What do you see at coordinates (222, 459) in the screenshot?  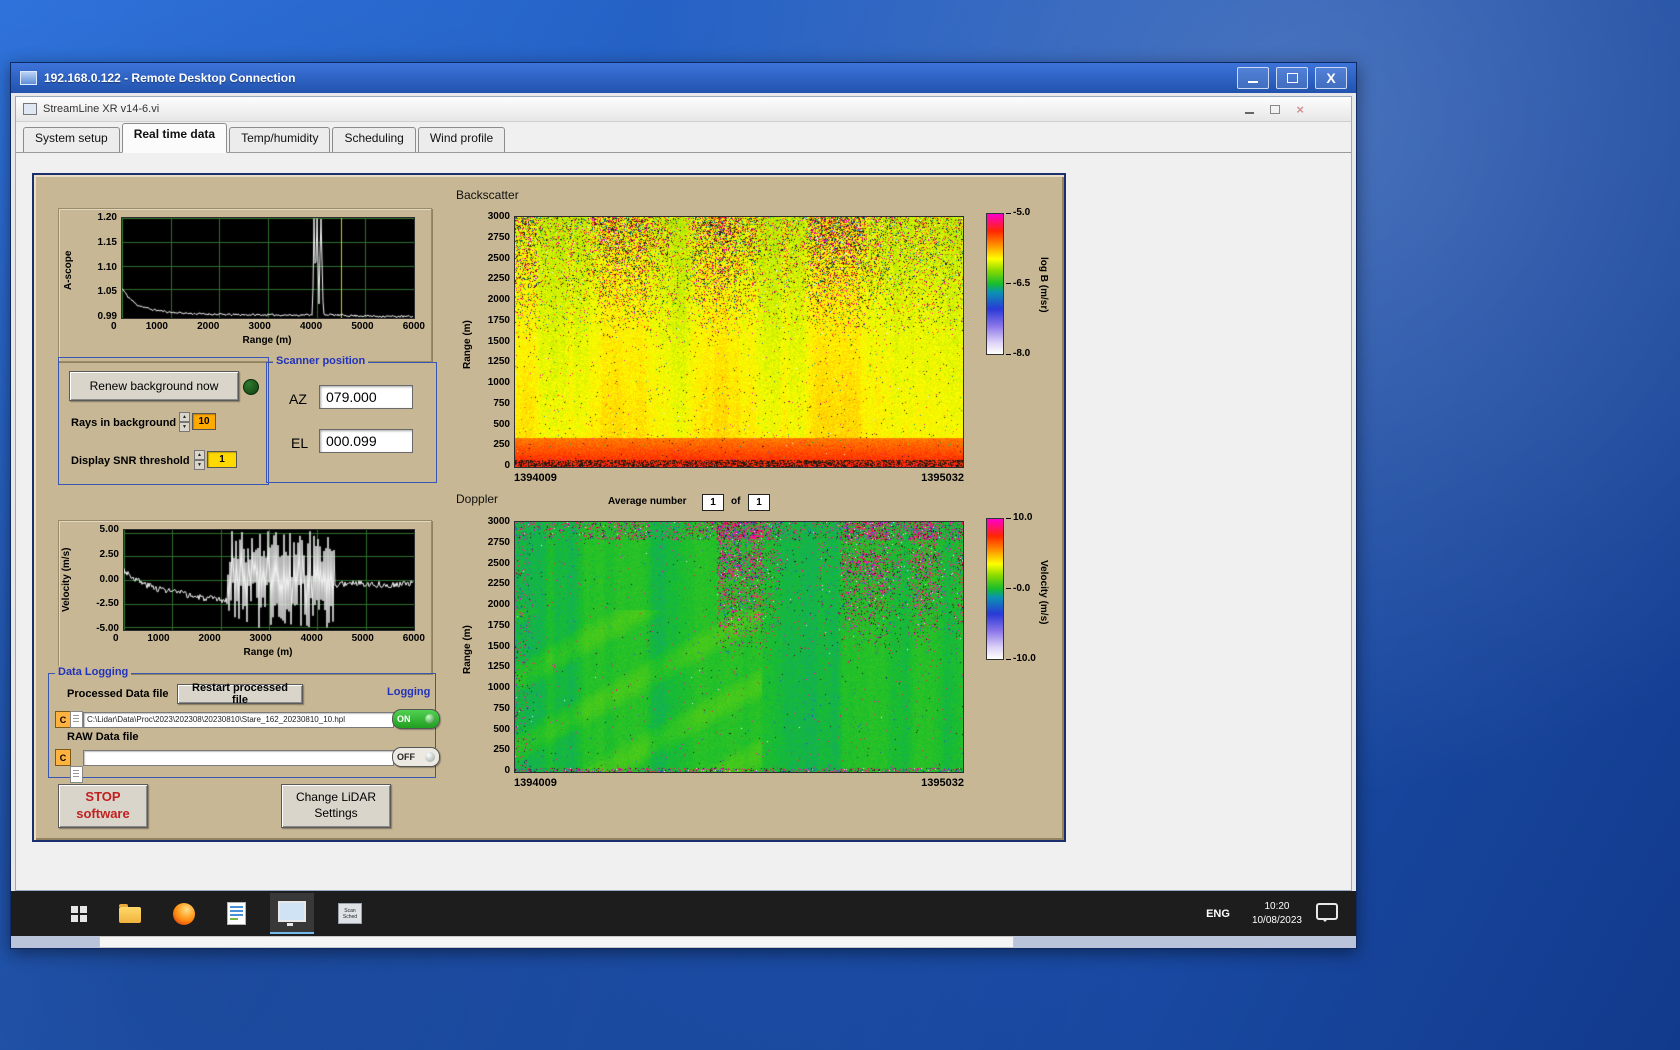 I see `snr-value-field: 1` at bounding box center [222, 459].